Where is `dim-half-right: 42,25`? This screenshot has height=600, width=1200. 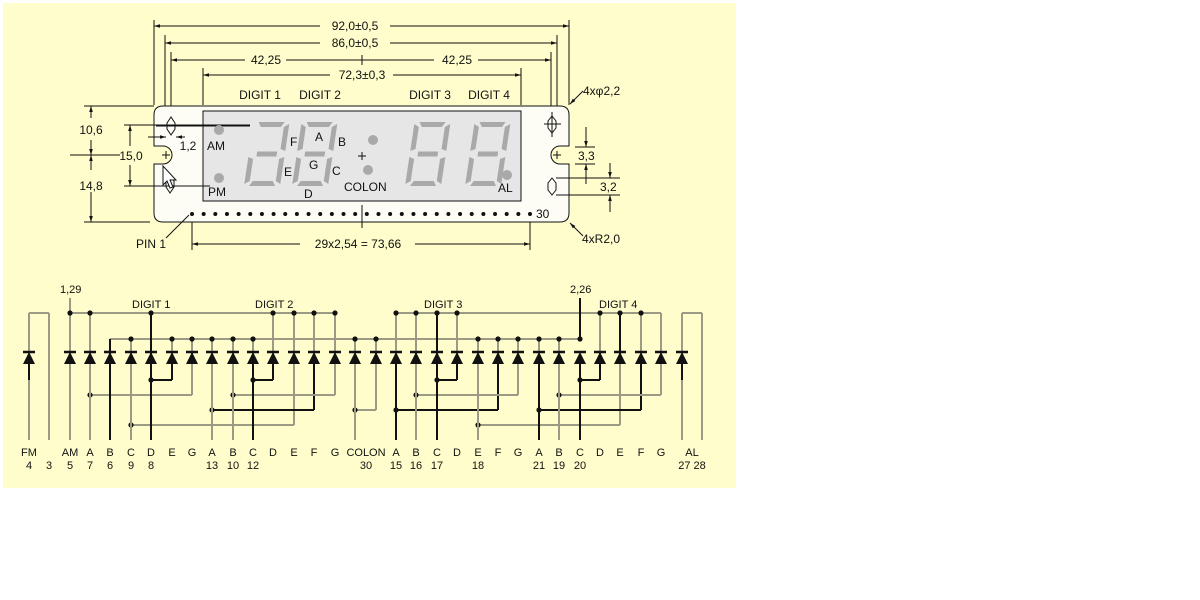 dim-half-right: 42,25 is located at coordinates (457, 60).